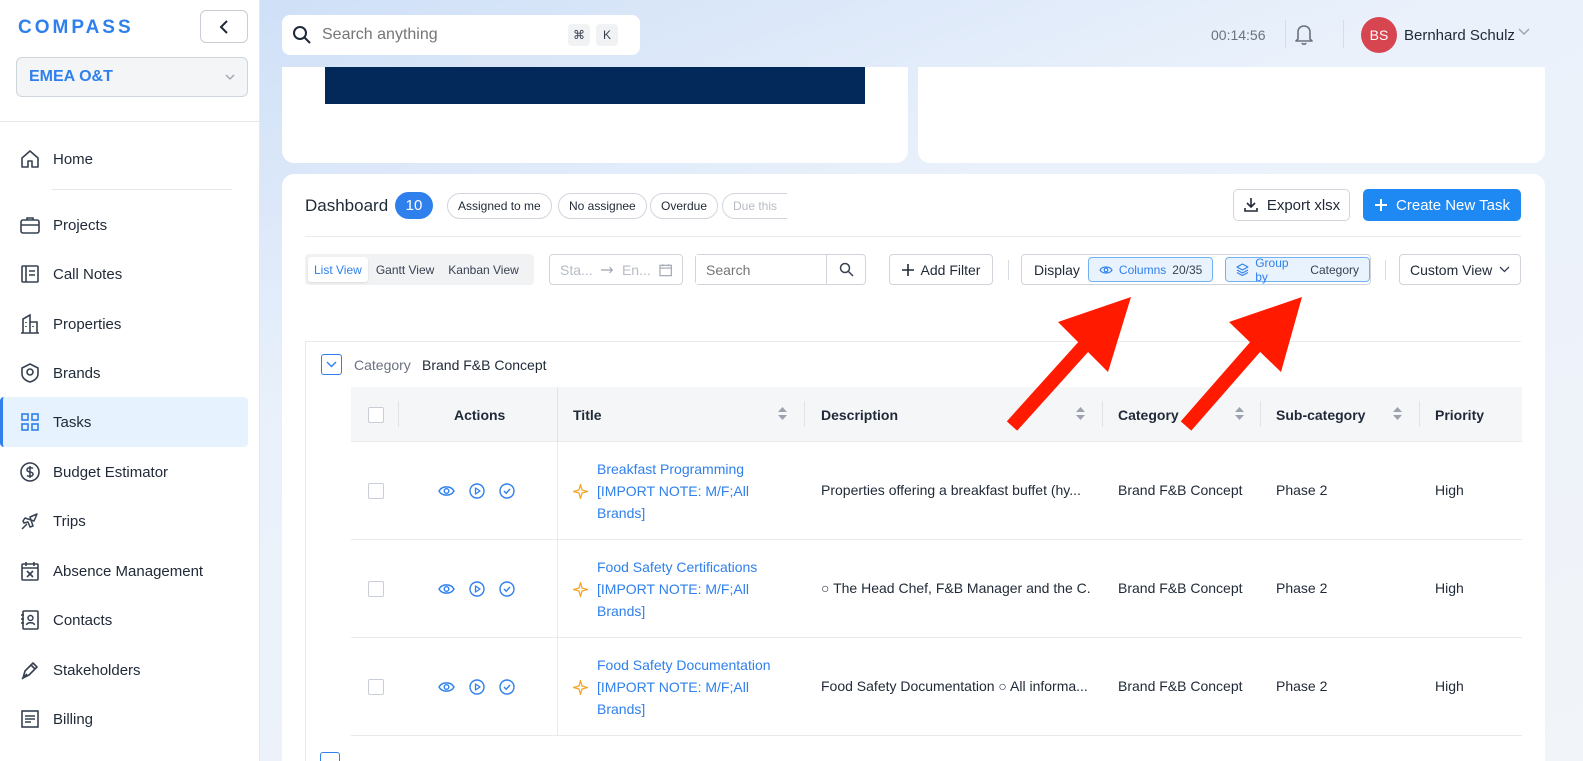  What do you see at coordinates (130, 121) in the screenshot?
I see `sidebar-divider` at bounding box center [130, 121].